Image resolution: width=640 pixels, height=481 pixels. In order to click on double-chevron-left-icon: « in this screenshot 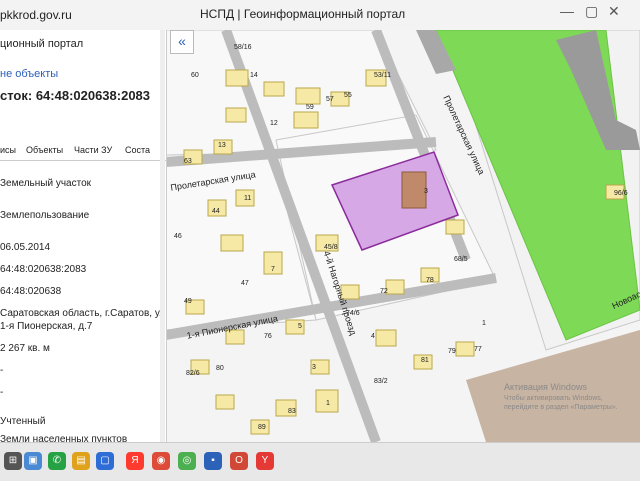, I will do `click(182, 41)`.